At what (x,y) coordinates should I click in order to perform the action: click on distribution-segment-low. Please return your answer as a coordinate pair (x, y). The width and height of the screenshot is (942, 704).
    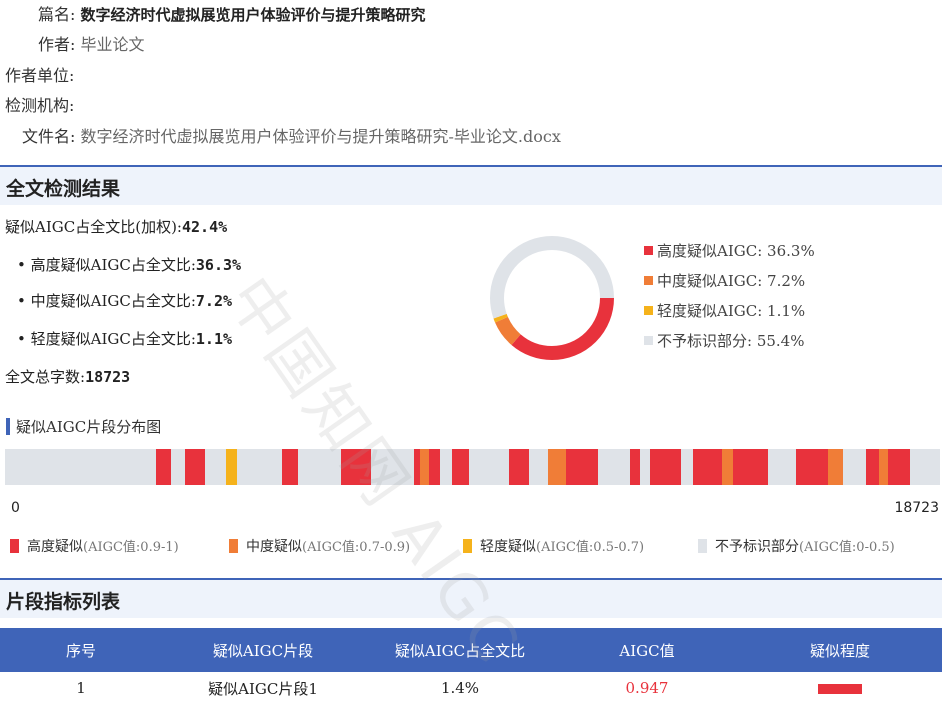
    Looking at the image, I should click on (232, 467).